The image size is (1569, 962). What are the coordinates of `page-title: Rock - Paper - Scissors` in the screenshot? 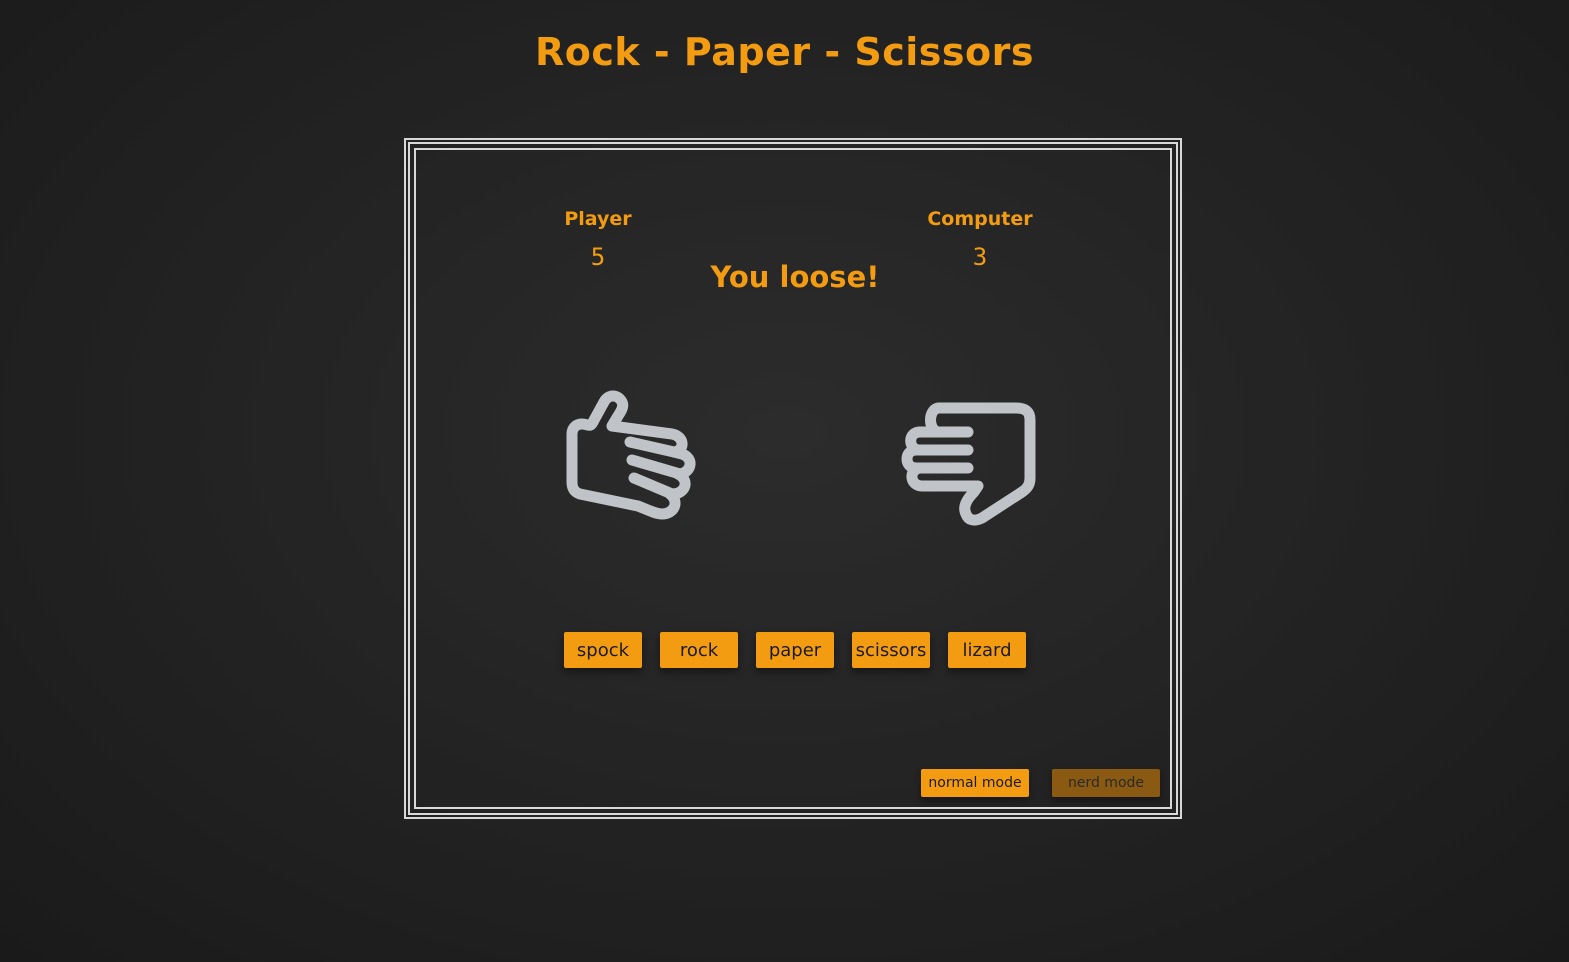 It's located at (784, 52).